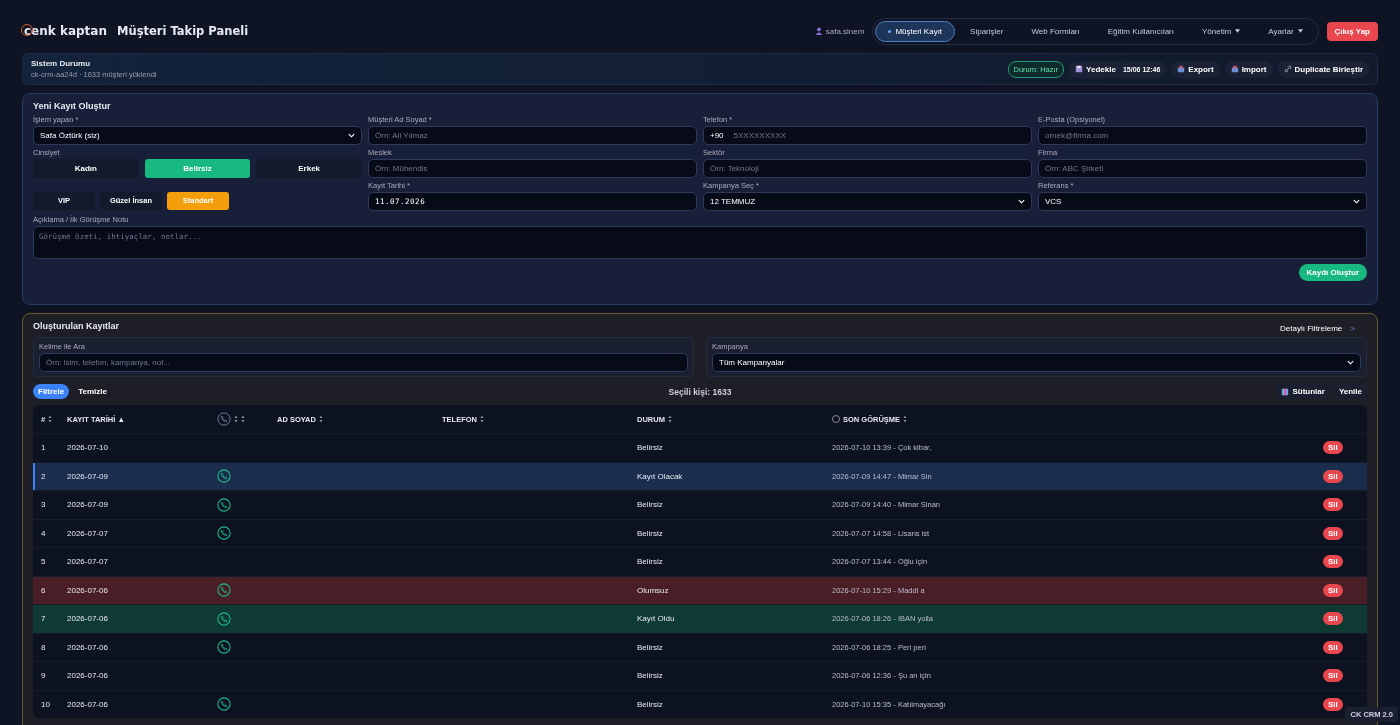 The height and width of the screenshot is (725, 1400). What do you see at coordinates (43, 505) in the screenshot?
I see `table-cell-text: 3` at bounding box center [43, 505].